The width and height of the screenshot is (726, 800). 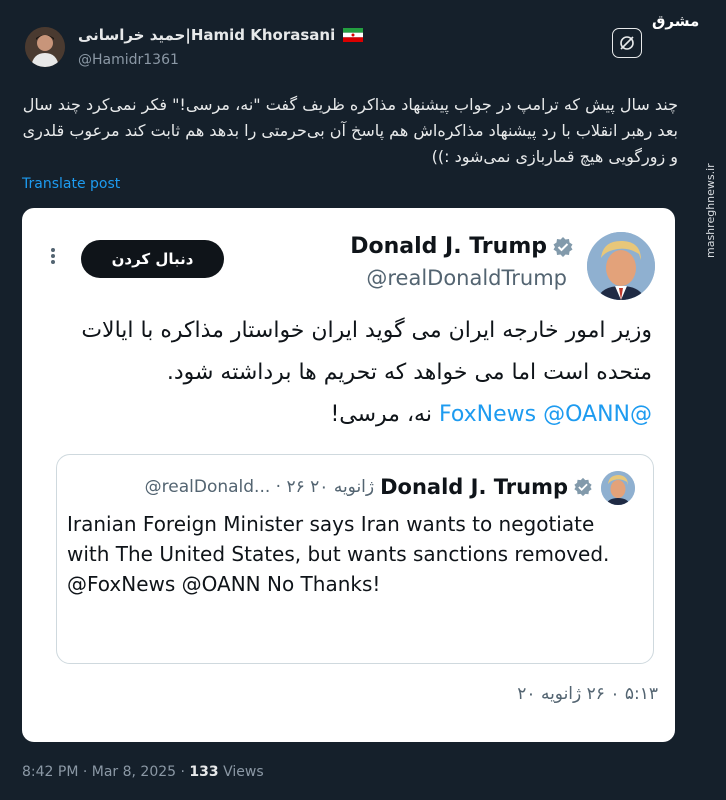 What do you see at coordinates (587, 694) in the screenshot?
I see `card-timestamp: ۵:۱۳ ۰ ۲۶ ژانویه ۲۰` at bounding box center [587, 694].